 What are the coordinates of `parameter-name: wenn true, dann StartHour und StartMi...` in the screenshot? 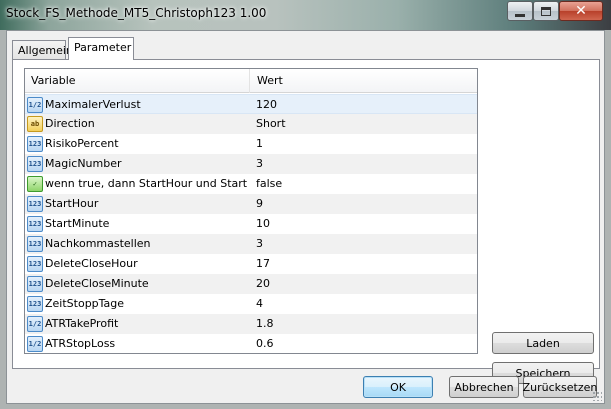 It's located at (146, 183).